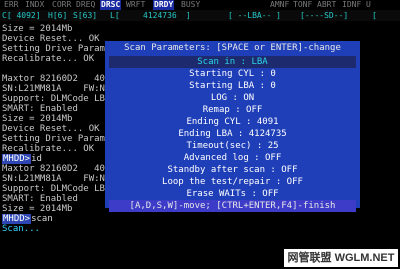 This screenshot has width=400, height=269. What do you see at coordinates (21, 15) in the screenshot?
I see `status-value: C[ 4092]` at bounding box center [21, 15].